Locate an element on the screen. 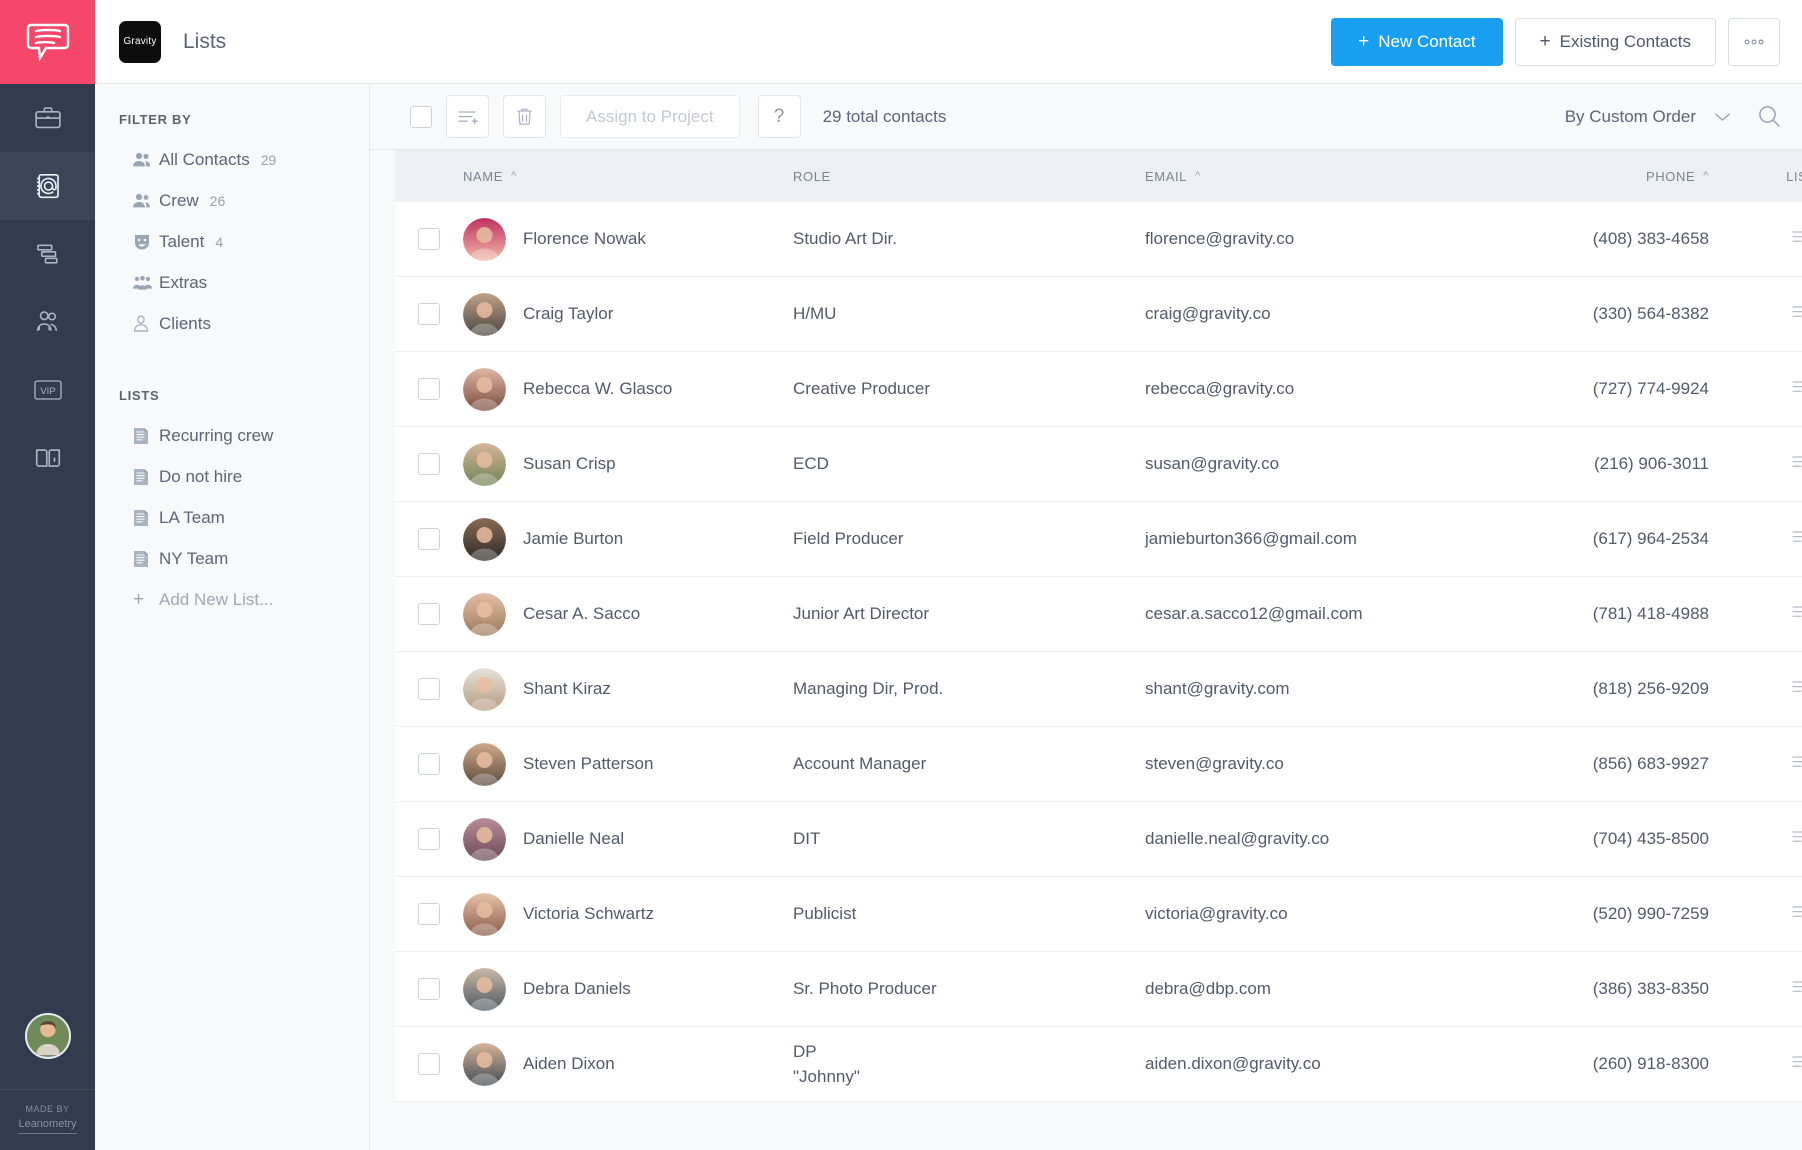 The image size is (1802, 1150). sidebar-item-schedule is located at coordinates (47, 254).